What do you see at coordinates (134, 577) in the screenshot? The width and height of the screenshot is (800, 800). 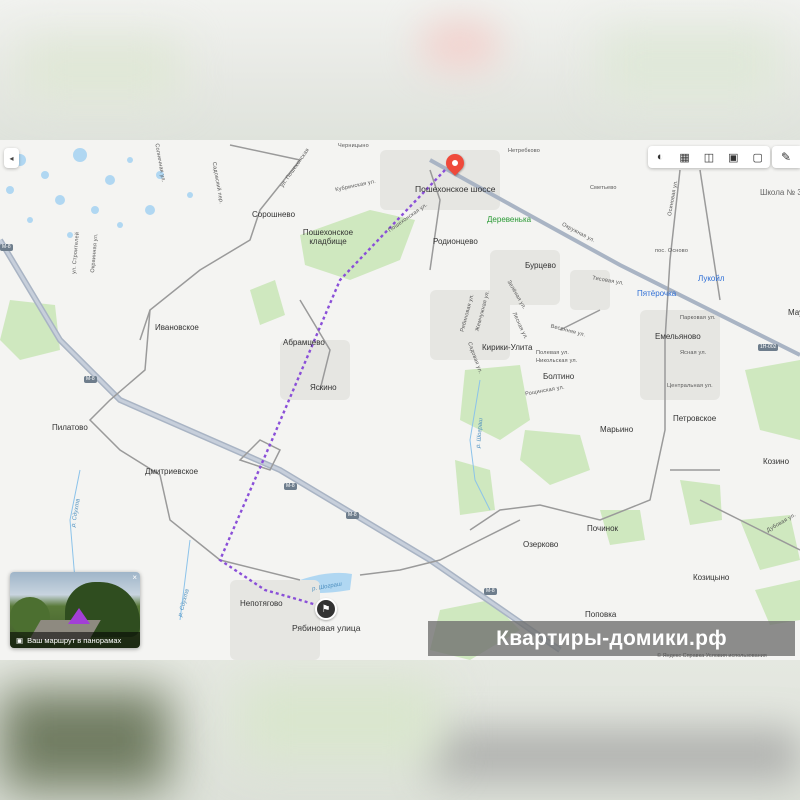 I see `close-icon: ×` at bounding box center [134, 577].